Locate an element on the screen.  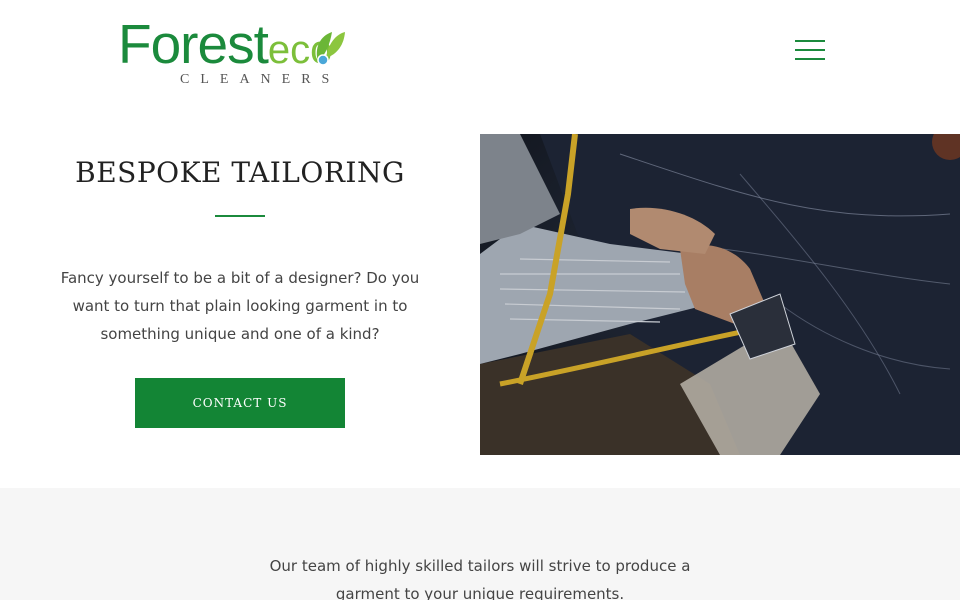
leaf-icon is located at coordinates (330, 49).